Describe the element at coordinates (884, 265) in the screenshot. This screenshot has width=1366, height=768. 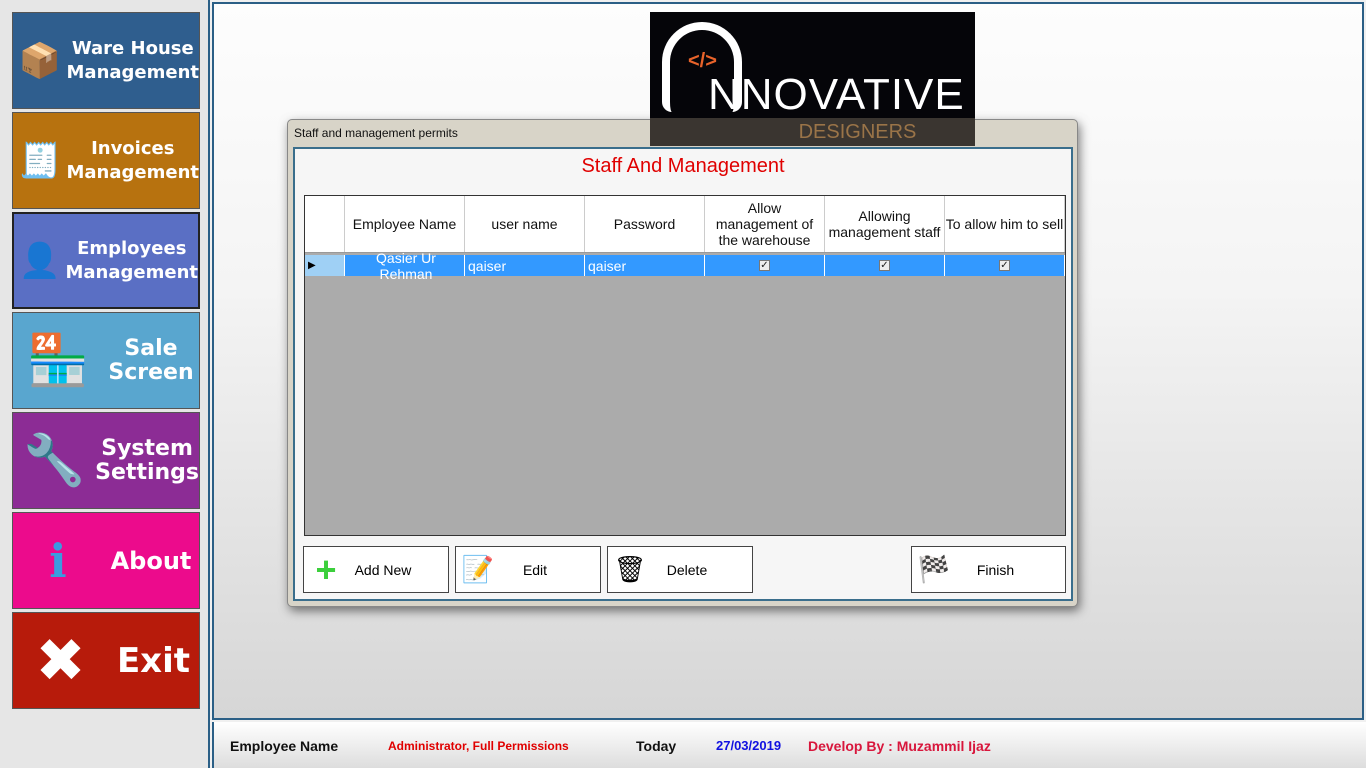
I see `staff-checkbox: ✓` at that location.